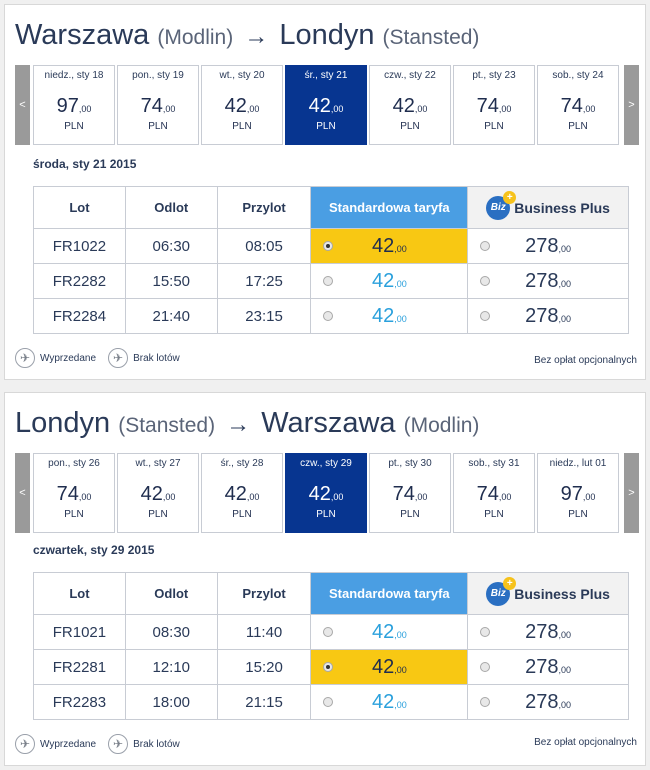 Image resolution: width=650 pixels, height=770 pixels. I want to click on day-price: 42,00, so click(326, 494).